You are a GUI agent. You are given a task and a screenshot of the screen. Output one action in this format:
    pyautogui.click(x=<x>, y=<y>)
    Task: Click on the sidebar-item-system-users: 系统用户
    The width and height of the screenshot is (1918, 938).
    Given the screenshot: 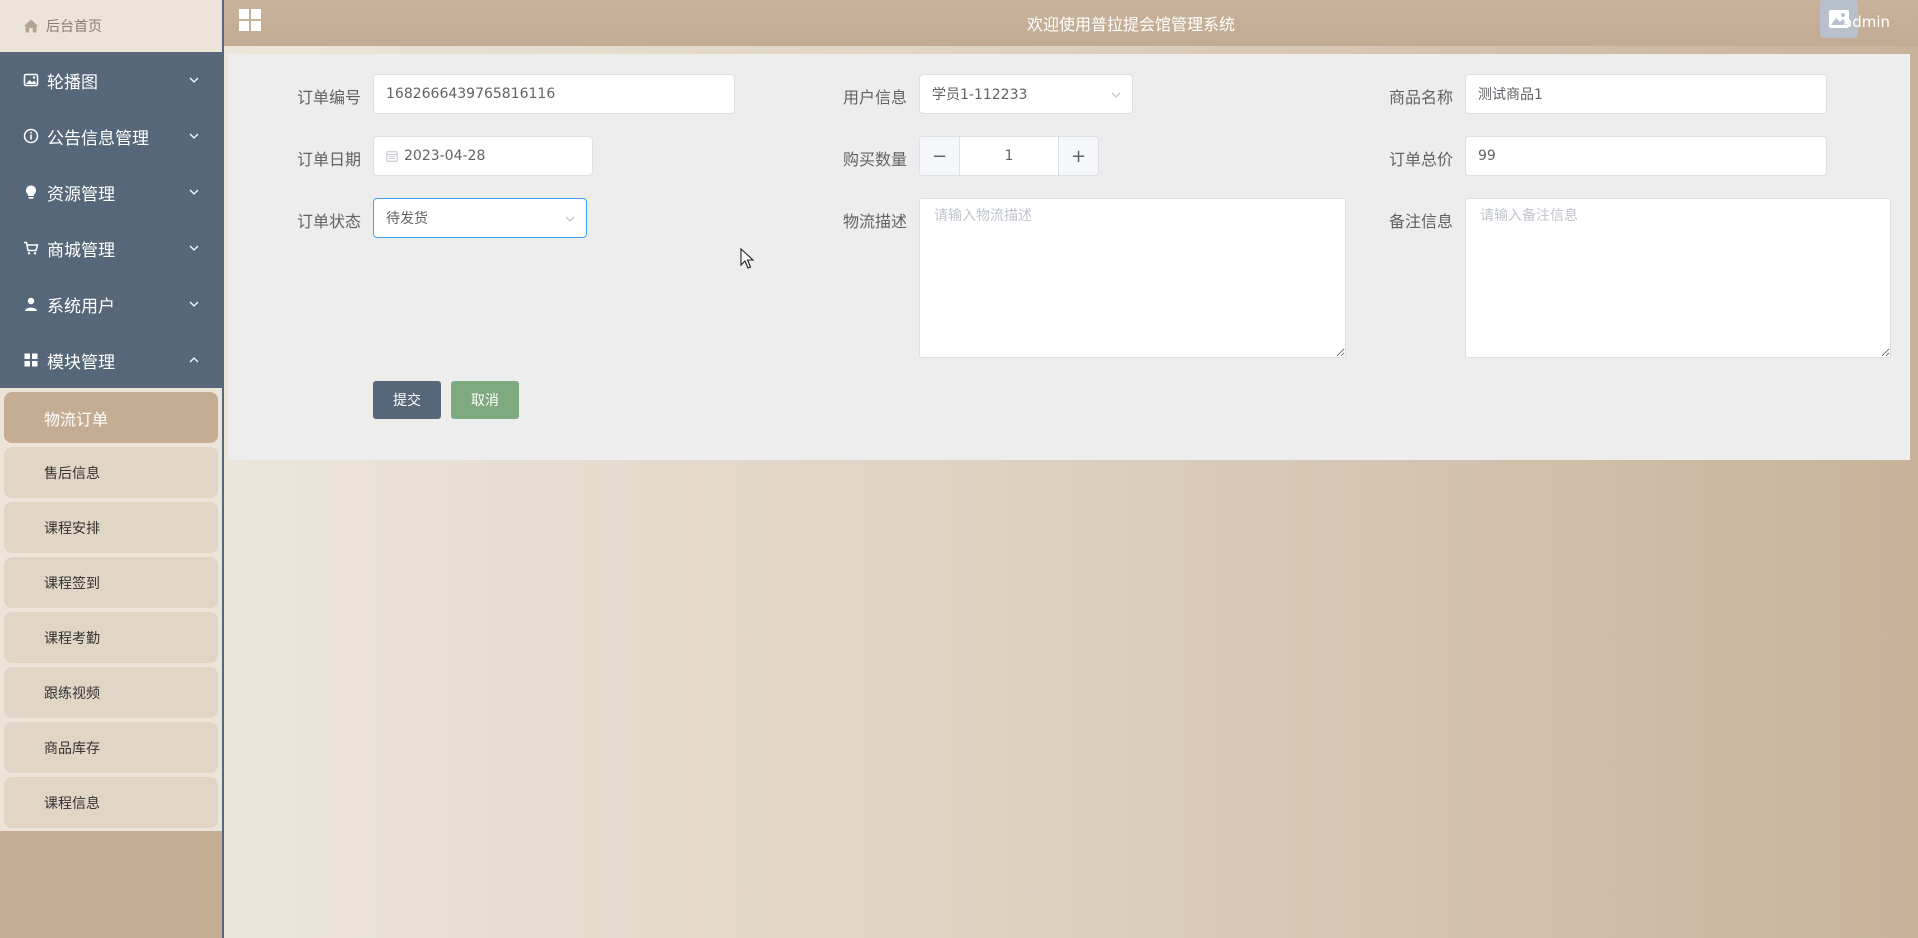 What is the action you would take?
    pyautogui.click(x=111, y=304)
    